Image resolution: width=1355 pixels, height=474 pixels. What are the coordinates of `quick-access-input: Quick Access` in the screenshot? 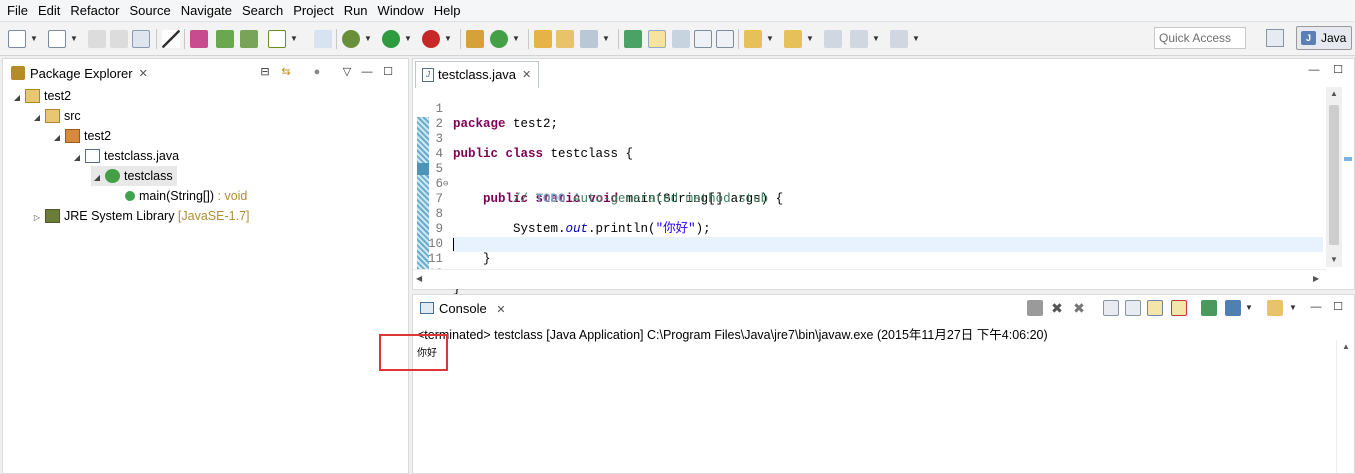 It's located at (1200, 38).